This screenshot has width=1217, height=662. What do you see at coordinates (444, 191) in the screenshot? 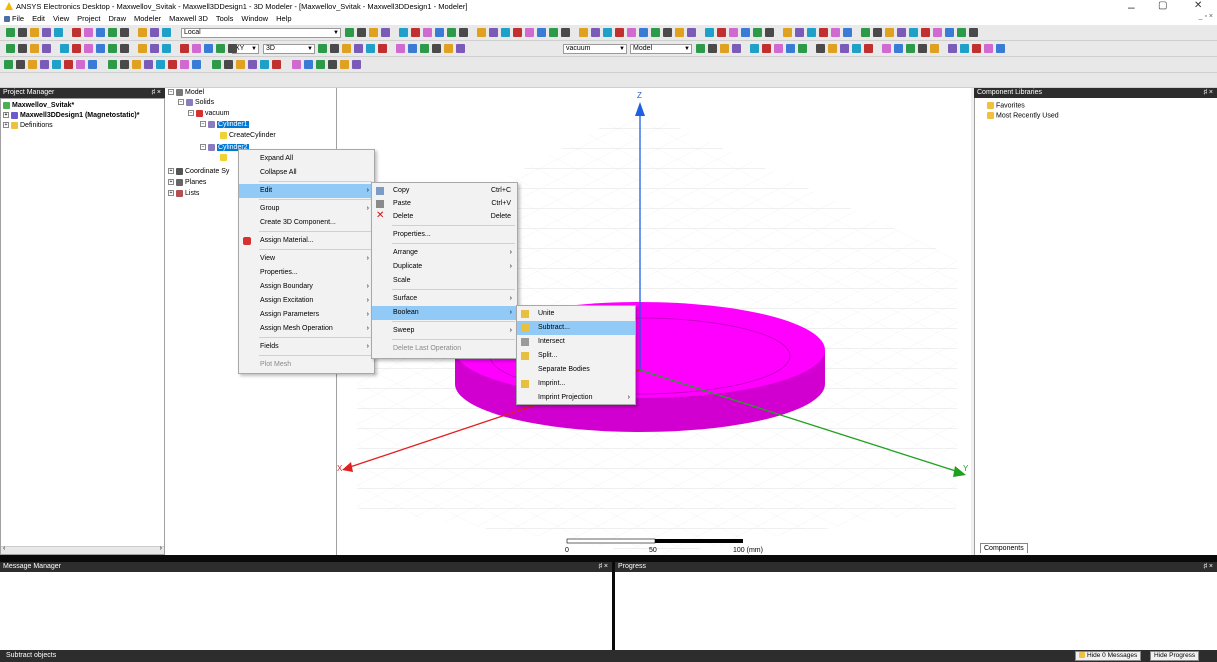
I see `menu-item-copy: Copy Ctrl+C` at bounding box center [444, 191].